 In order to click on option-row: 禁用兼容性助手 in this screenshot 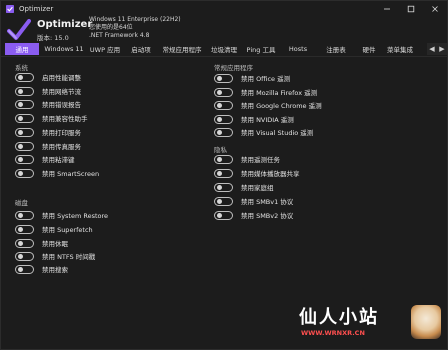, I will do `click(51, 118)`.